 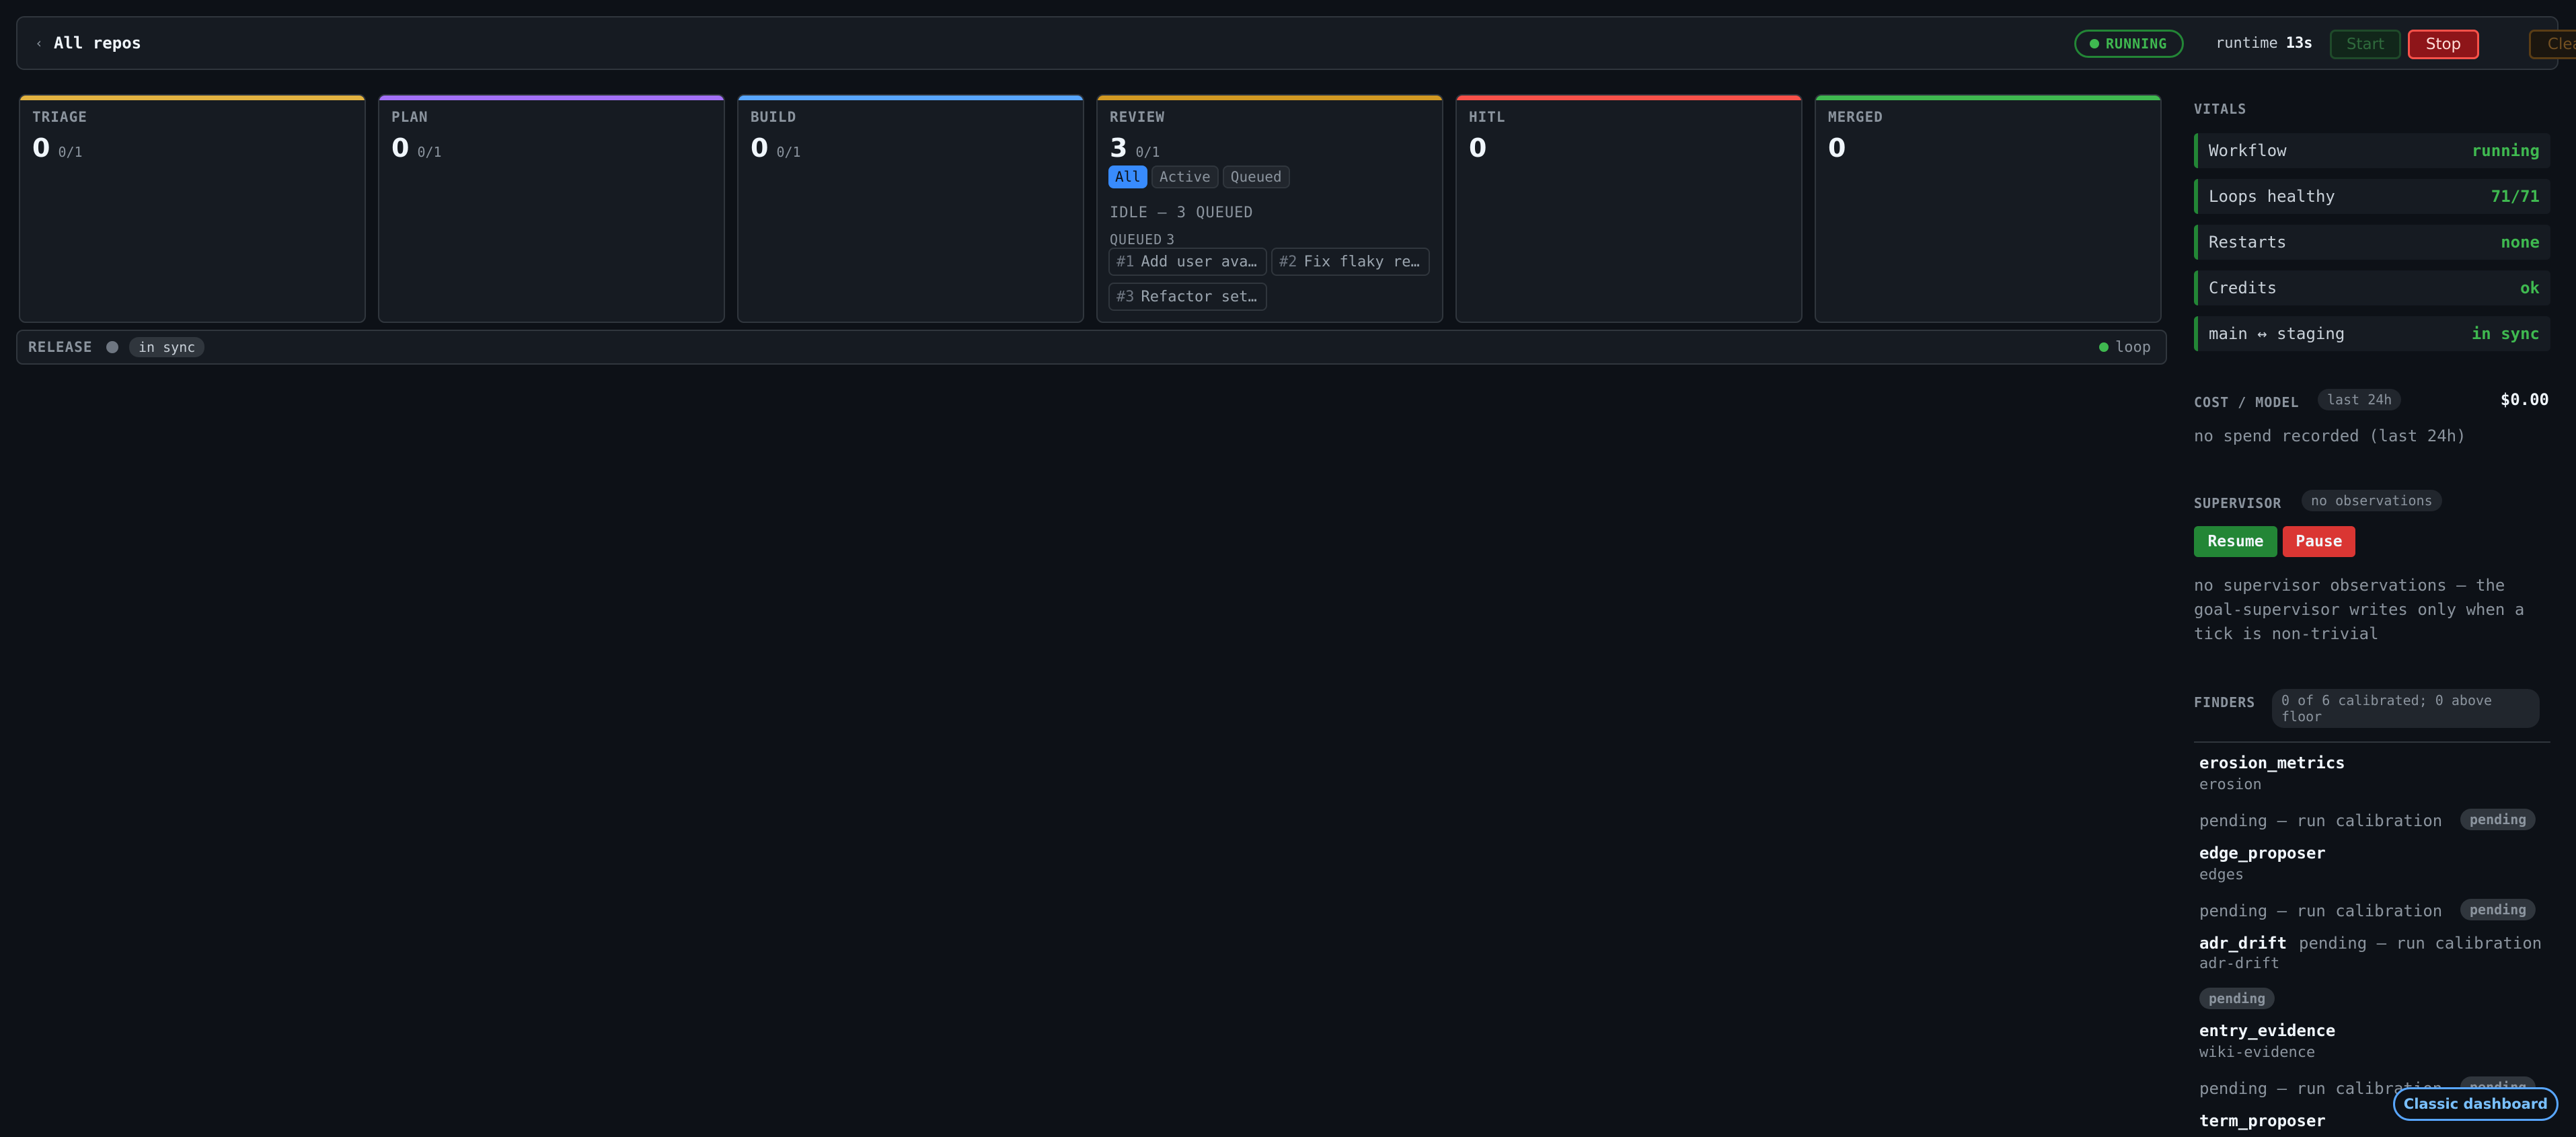 I want to click on back-link-label: All repos, so click(x=98, y=43).